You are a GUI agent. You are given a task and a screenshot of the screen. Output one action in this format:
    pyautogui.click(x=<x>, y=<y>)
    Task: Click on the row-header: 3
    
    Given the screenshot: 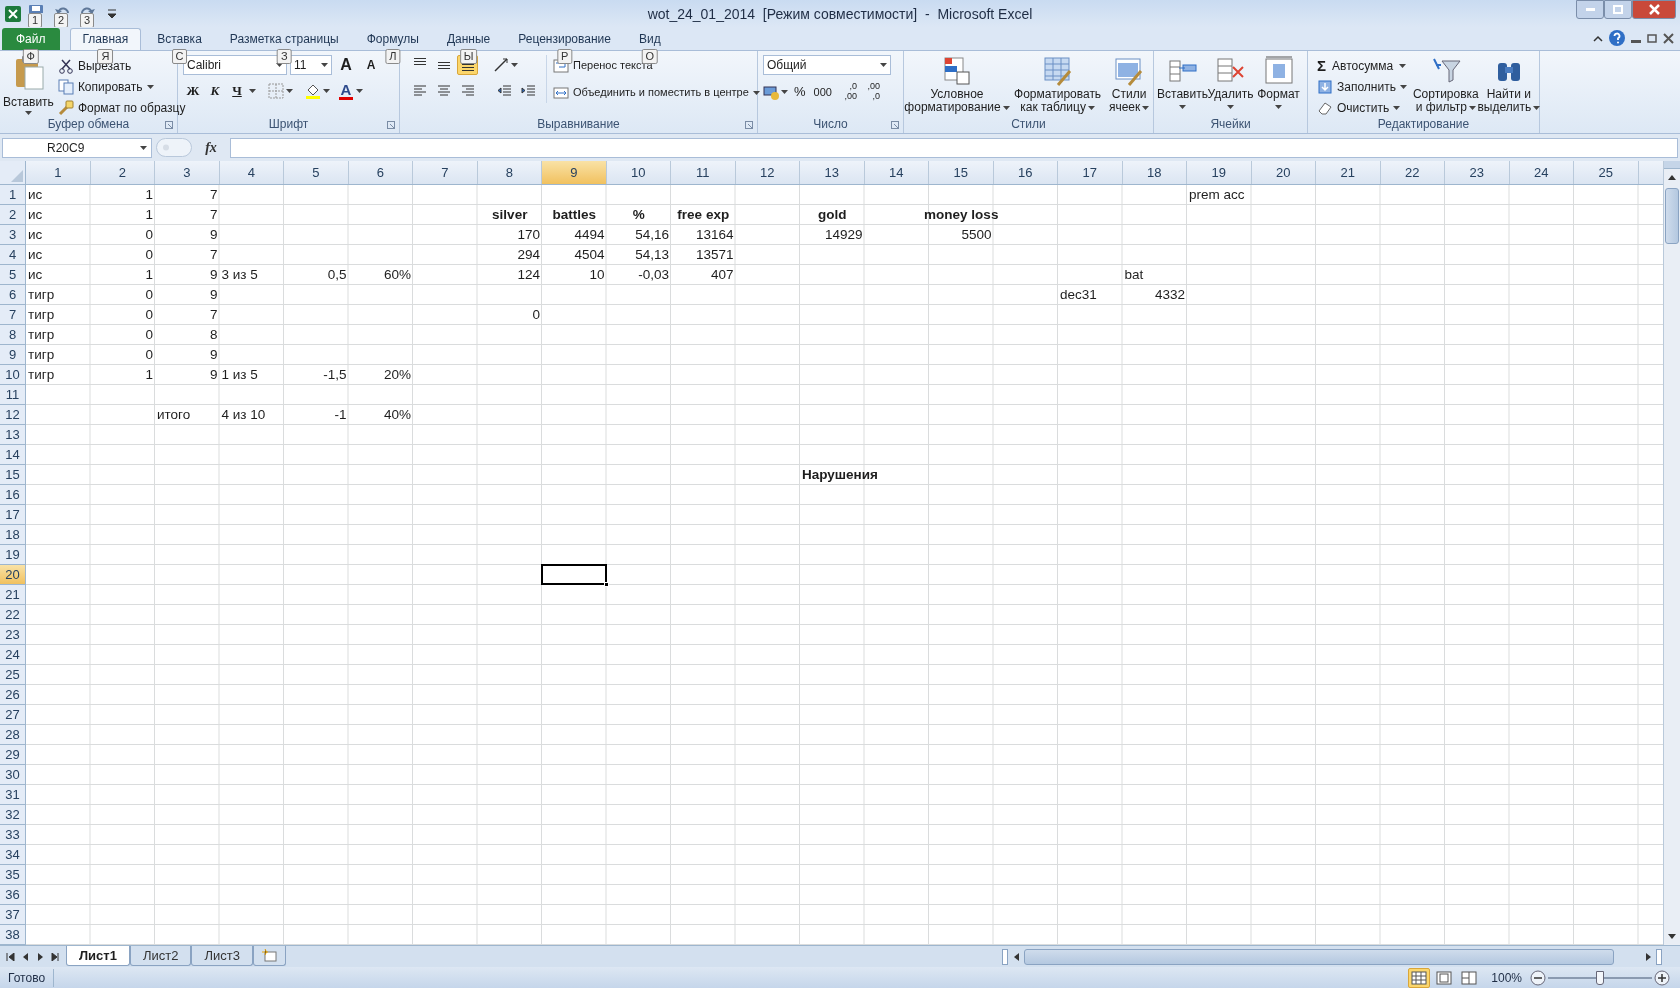 What is the action you would take?
    pyautogui.click(x=13, y=235)
    